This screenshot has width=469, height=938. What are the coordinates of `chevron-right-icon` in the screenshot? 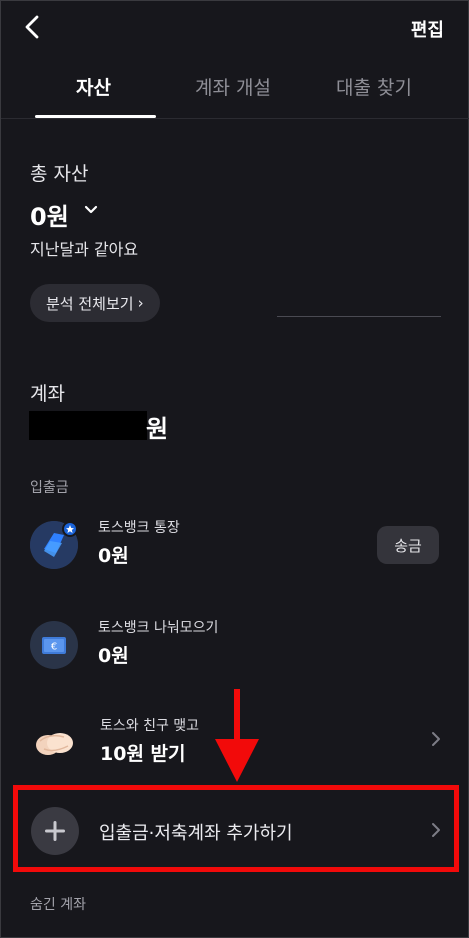 It's located at (436, 739).